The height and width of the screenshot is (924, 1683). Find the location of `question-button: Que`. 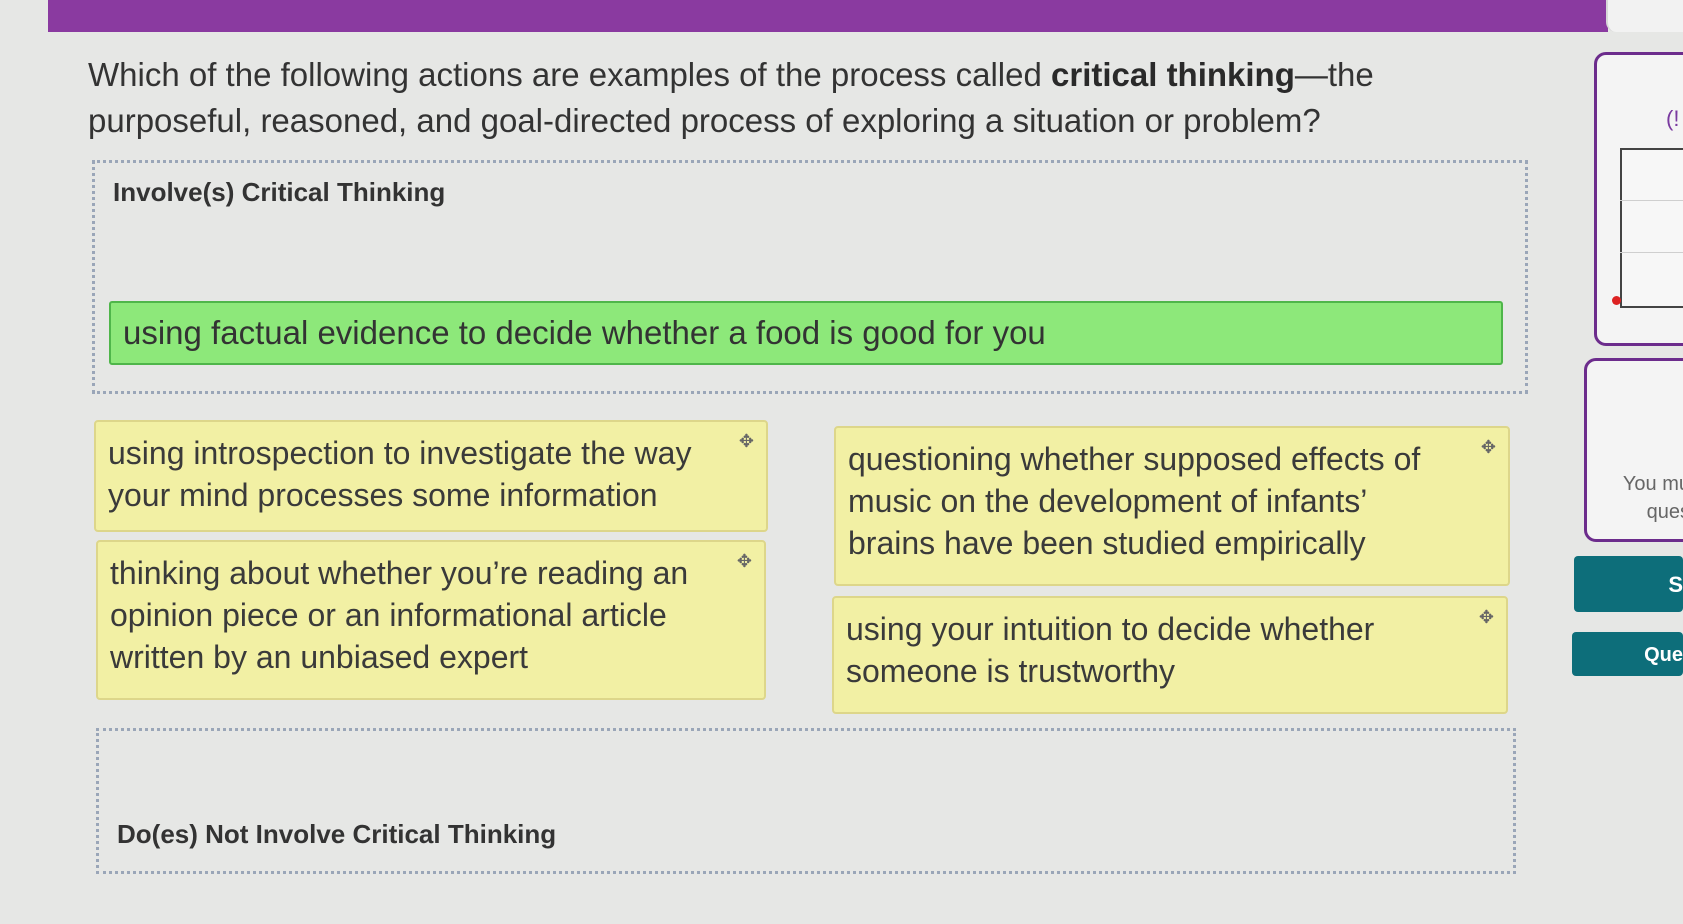

question-button: Que is located at coordinates (1627, 654).